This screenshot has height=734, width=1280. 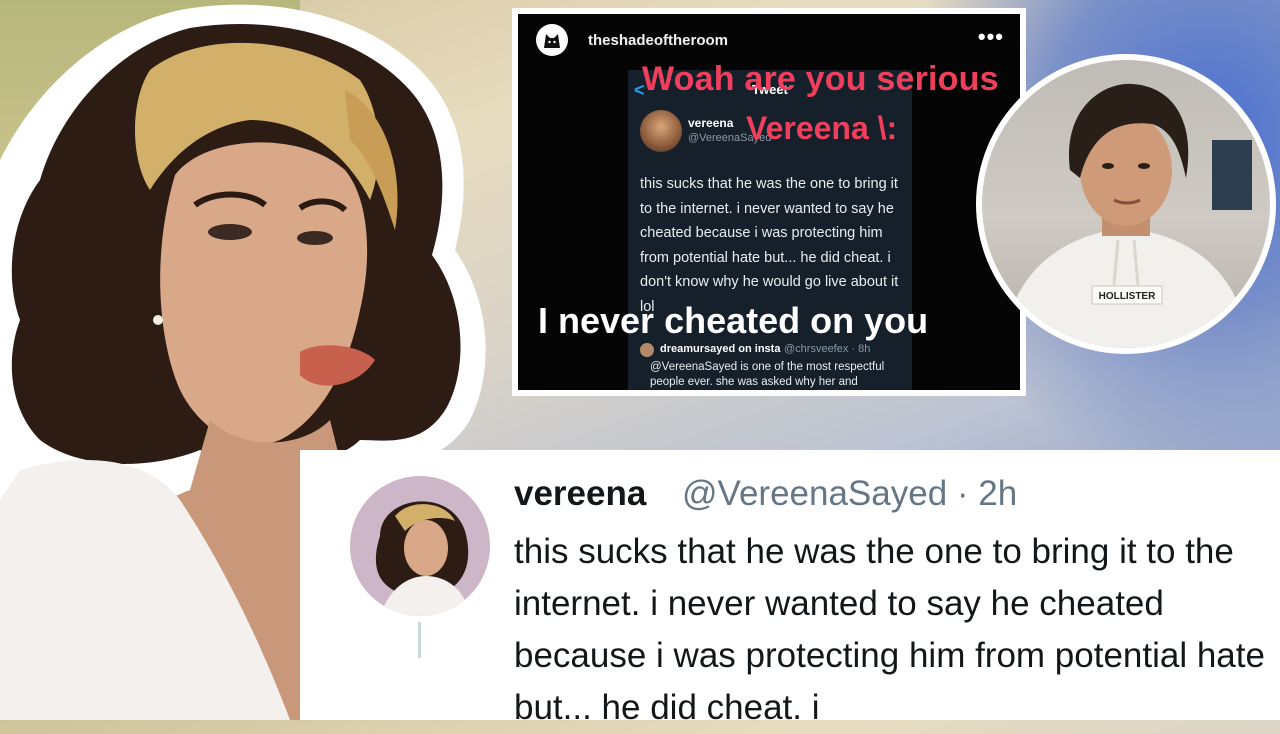 What do you see at coordinates (820, 79) in the screenshot?
I see `overlay-title: Woah are you serious` at bounding box center [820, 79].